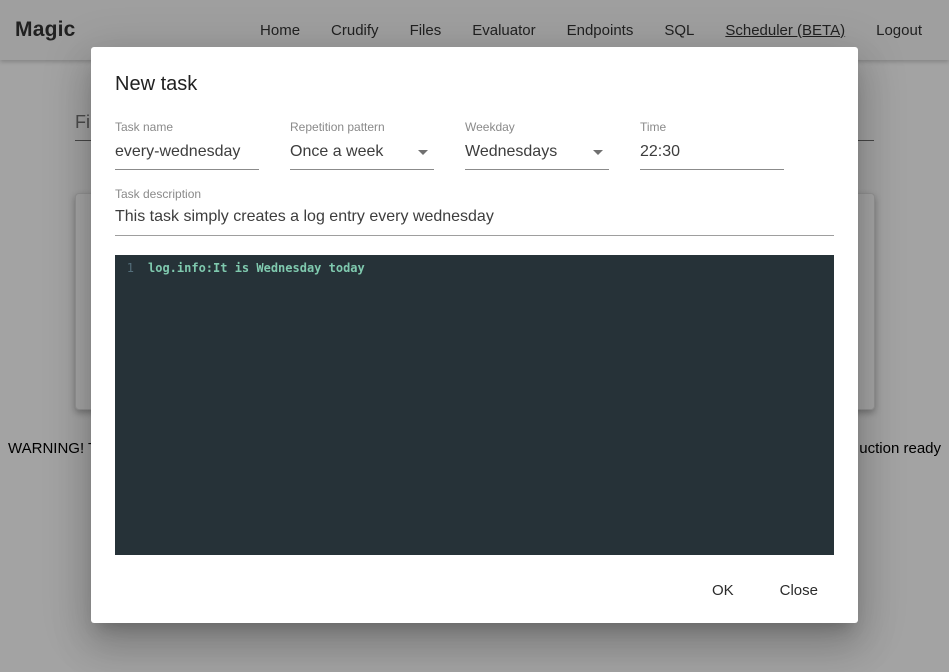 The height and width of the screenshot is (672, 949). Describe the element at coordinates (660, 151) in the screenshot. I see `time-value: 22:30` at that location.